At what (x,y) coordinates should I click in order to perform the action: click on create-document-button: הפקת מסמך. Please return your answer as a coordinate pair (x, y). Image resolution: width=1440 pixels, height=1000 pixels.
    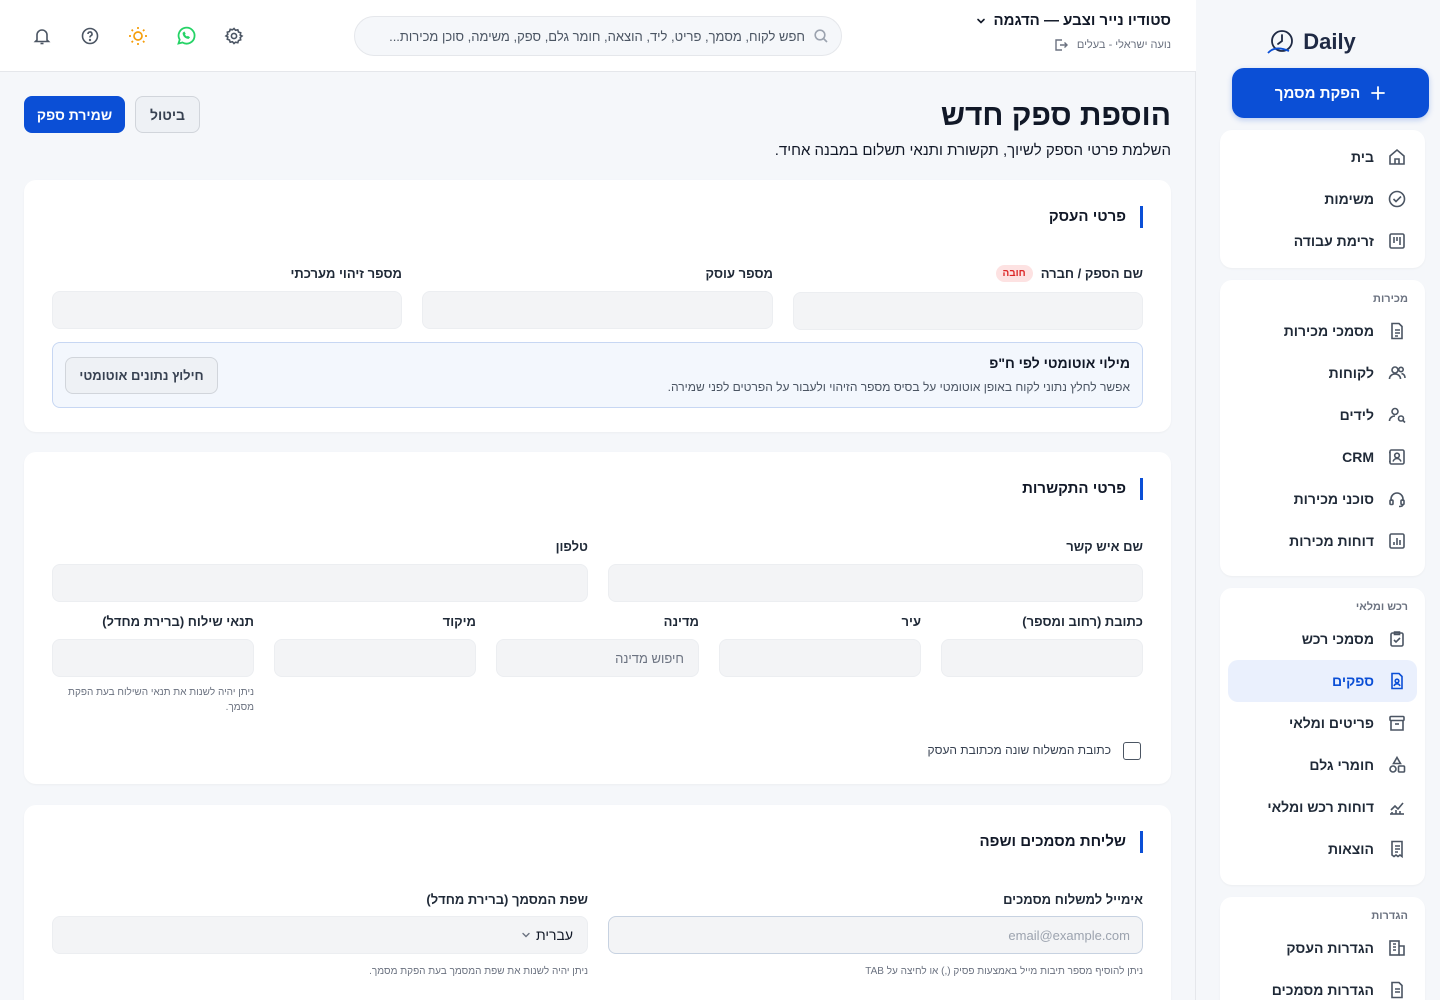
    Looking at the image, I should click on (1330, 93).